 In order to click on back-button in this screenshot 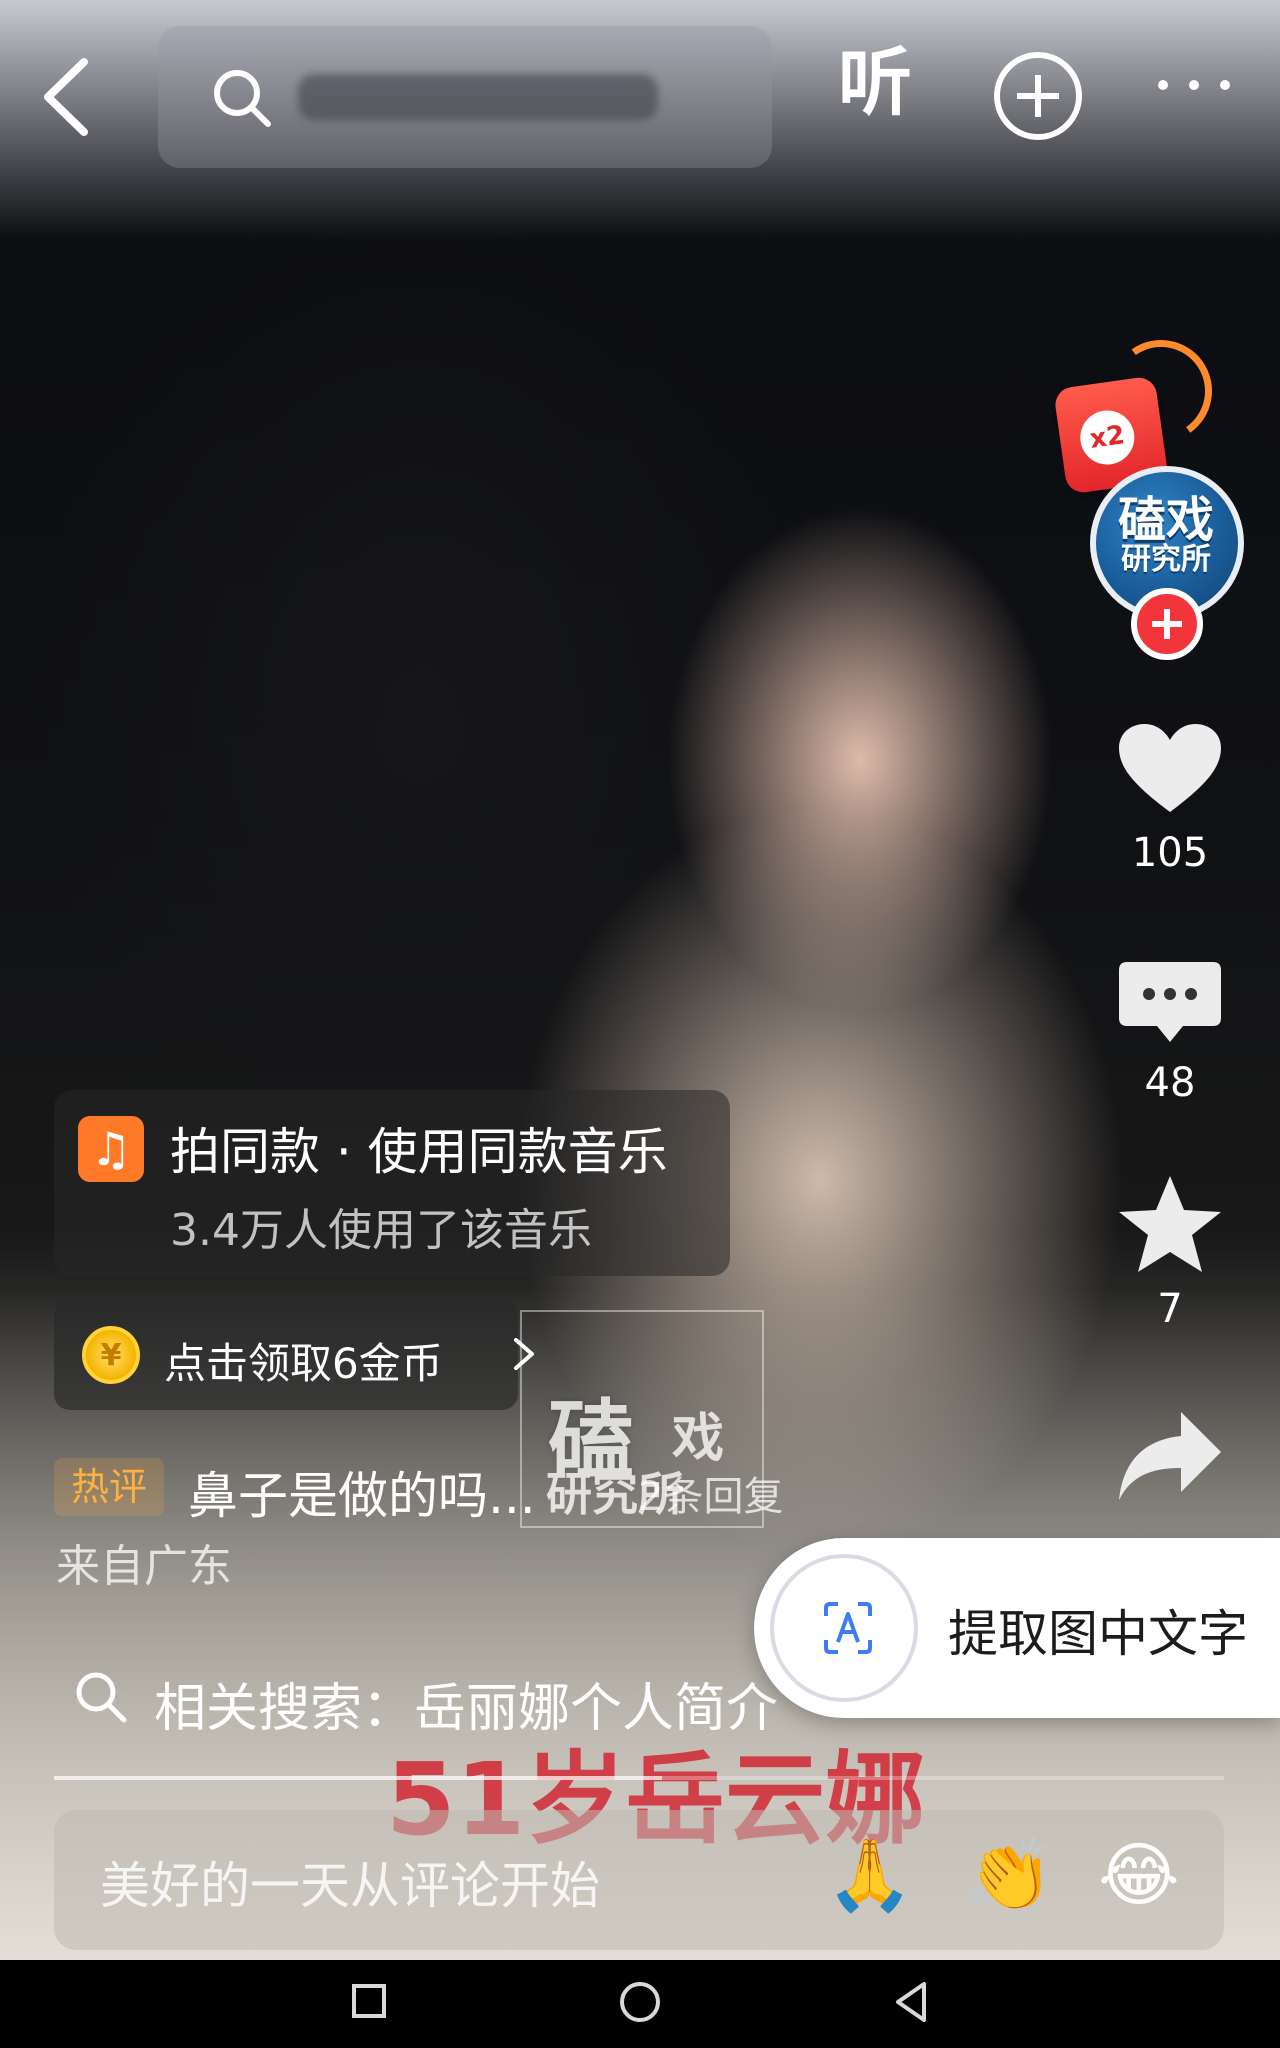, I will do `click(67, 97)`.